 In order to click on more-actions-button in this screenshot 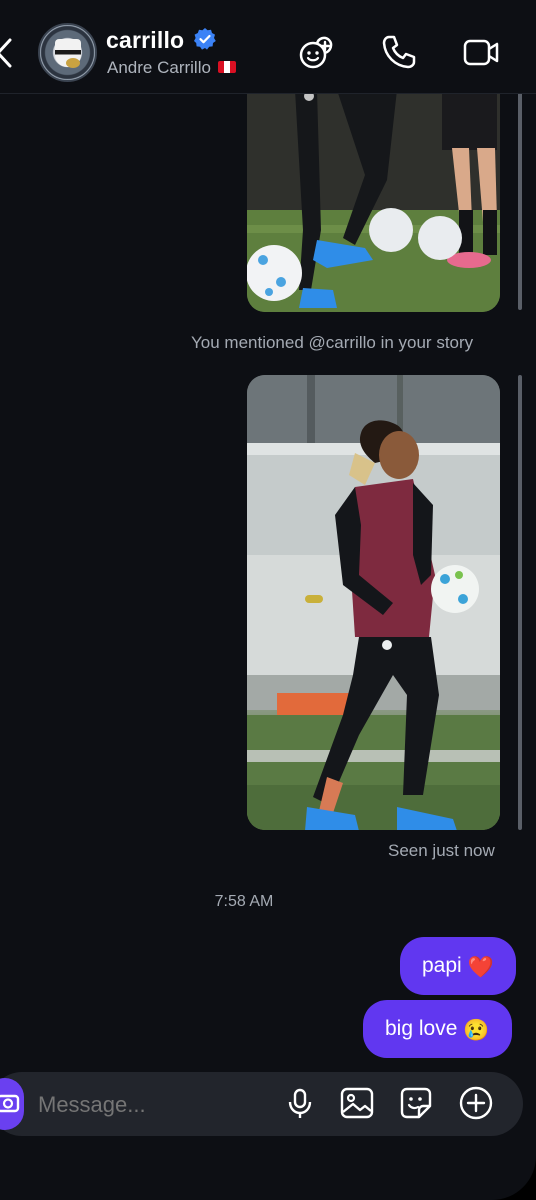, I will do `click(476, 1103)`.